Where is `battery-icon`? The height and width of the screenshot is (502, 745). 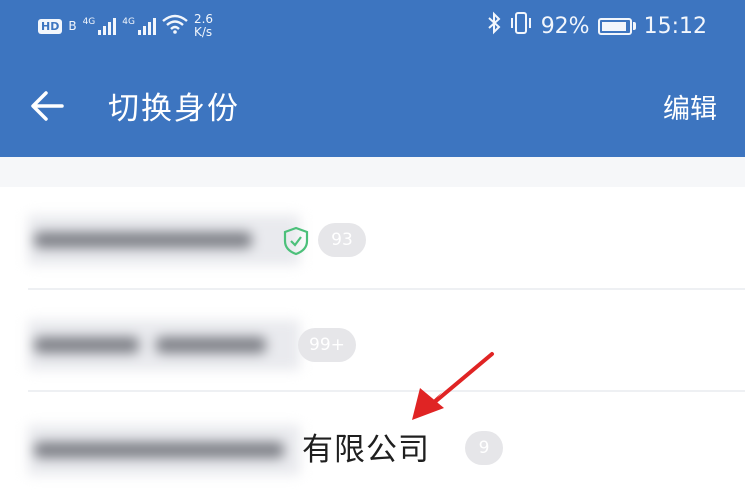 battery-icon is located at coordinates (616, 26).